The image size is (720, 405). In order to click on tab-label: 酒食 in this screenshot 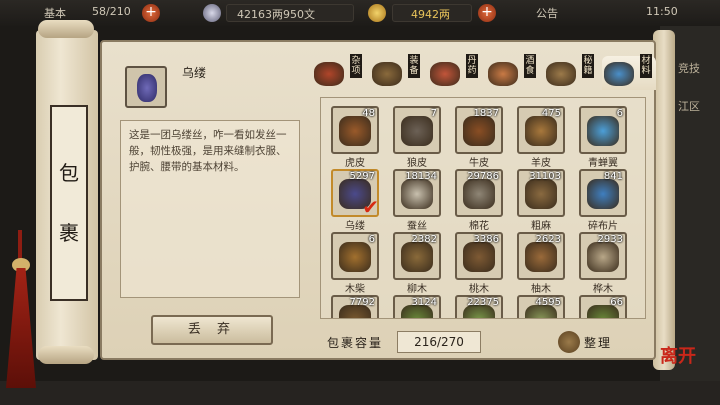, I will do `click(530, 66)`.